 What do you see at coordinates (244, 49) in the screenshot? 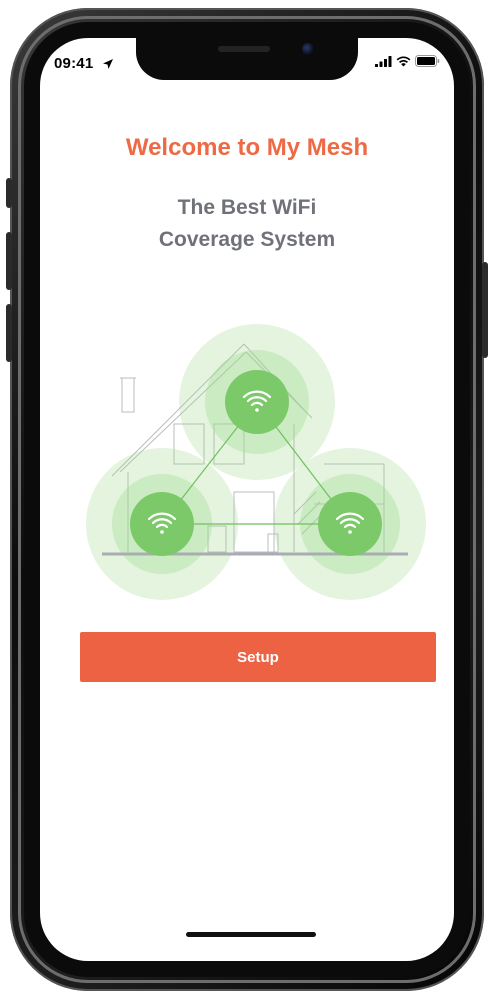
I see `earpiece-speaker` at bounding box center [244, 49].